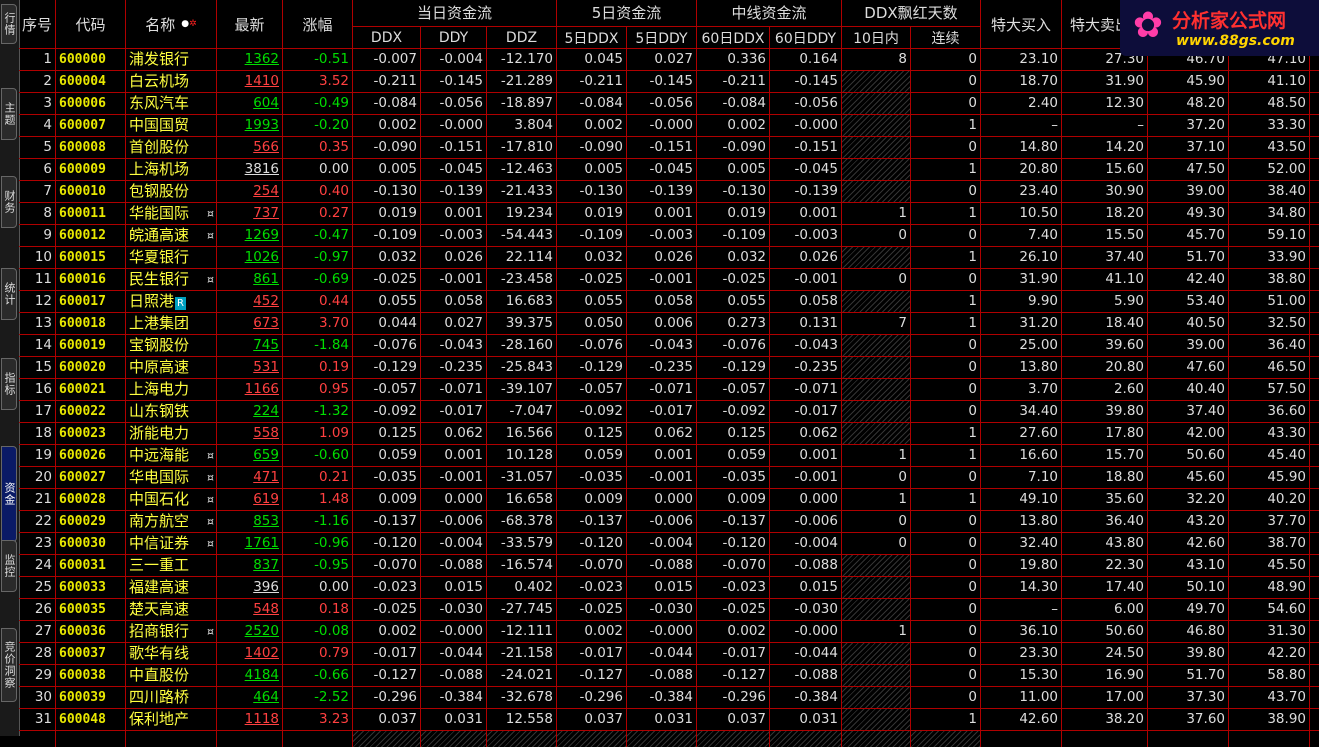 The height and width of the screenshot is (747, 1319). Describe the element at coordinates (91, 543) in the screenshot. I see `cell-code: 600030` at that location.